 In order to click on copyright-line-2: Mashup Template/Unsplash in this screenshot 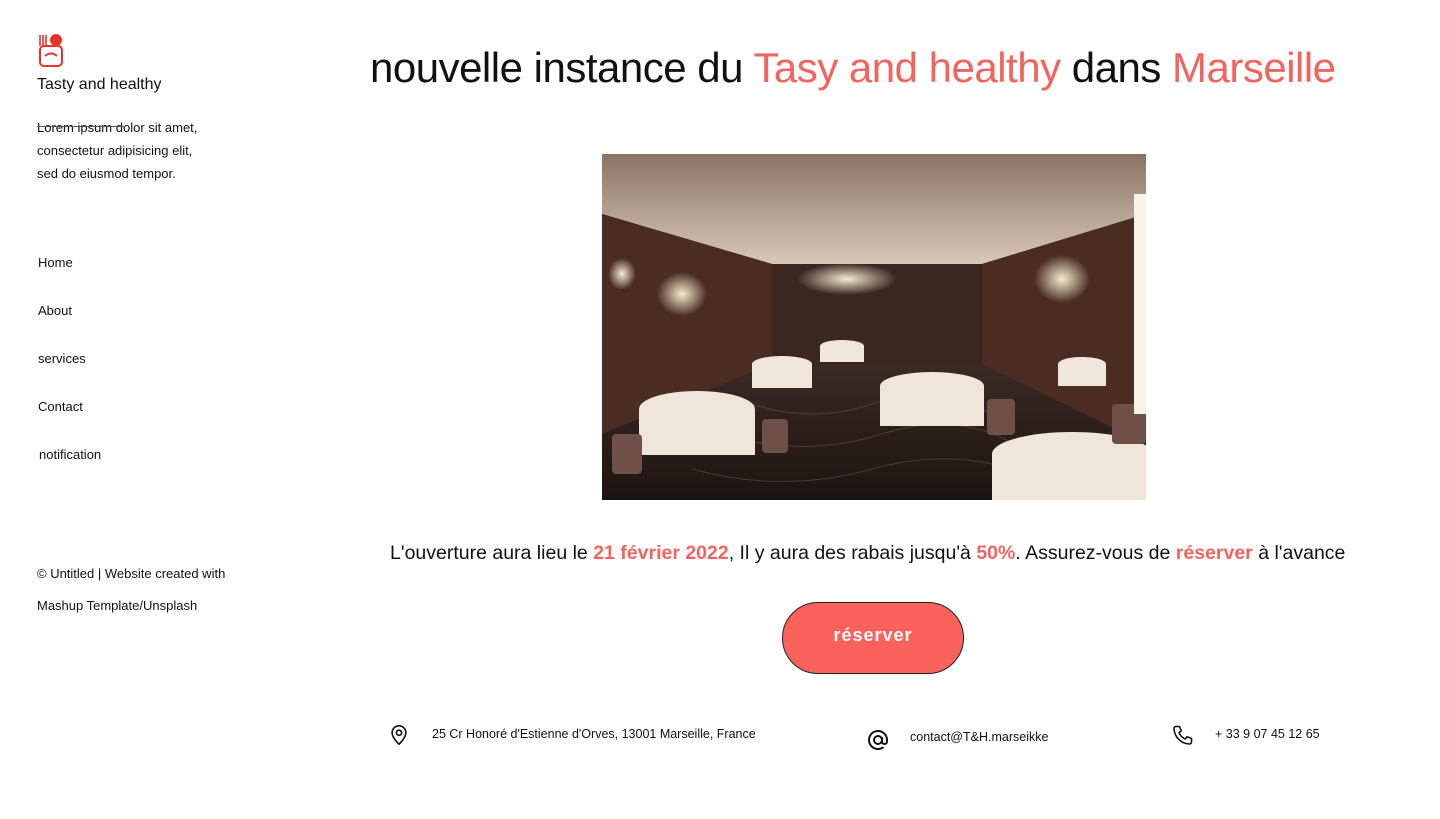, I will do `click(117, 605)`.